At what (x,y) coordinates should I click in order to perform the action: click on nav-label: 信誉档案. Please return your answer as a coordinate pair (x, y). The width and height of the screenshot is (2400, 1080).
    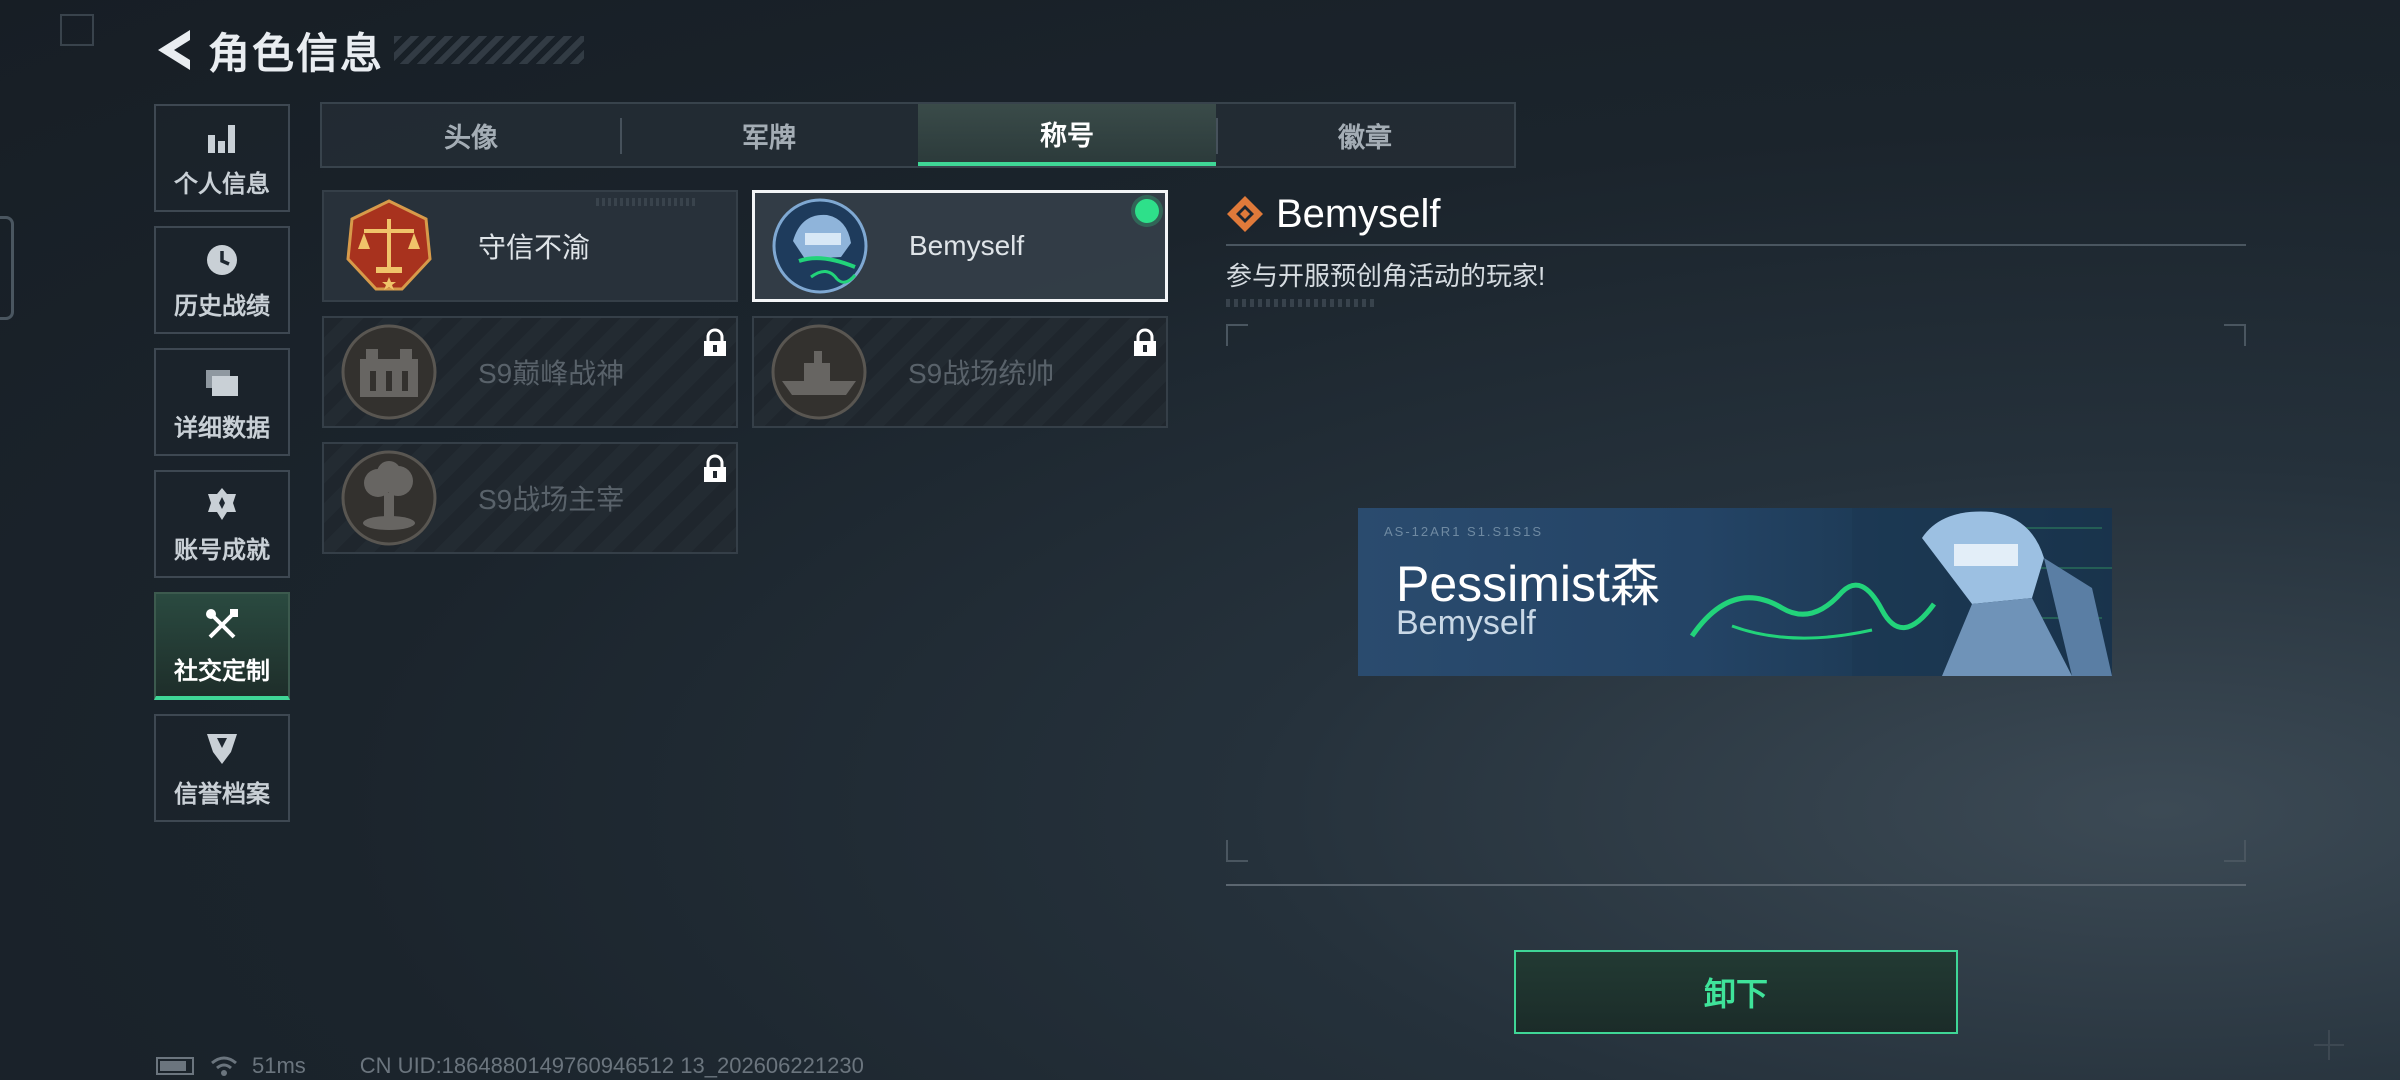
    Looking at the image, I should click on (222, 794).